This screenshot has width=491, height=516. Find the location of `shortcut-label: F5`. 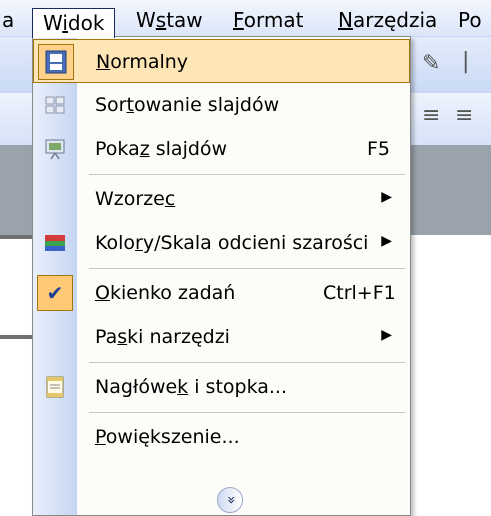

shortcut-label: F5 is located at coordinates (379, 149).